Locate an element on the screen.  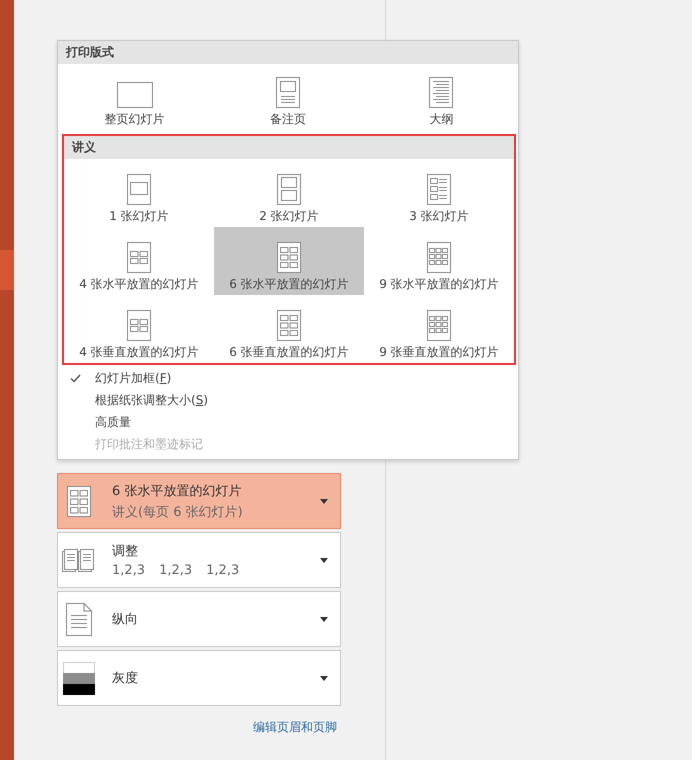
layout-option: 6 张垂直放置的幻灯片 is located at coordinates (289, 329).